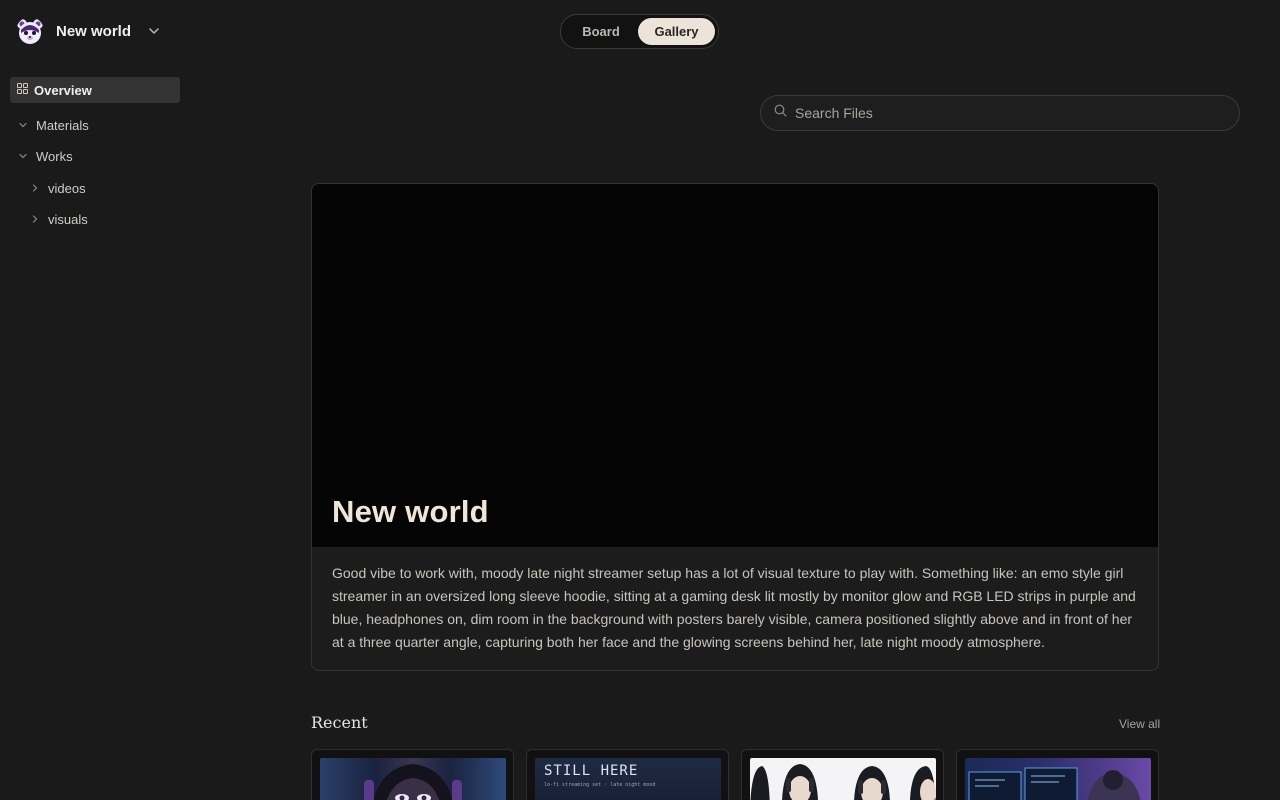 Image resolution: width=1280 pixels, height=800 pixels. What do you see at coordinates (1139, 724) in the screenshot?
I see `view-all-link: View all` at bounding box center [1139, 724].